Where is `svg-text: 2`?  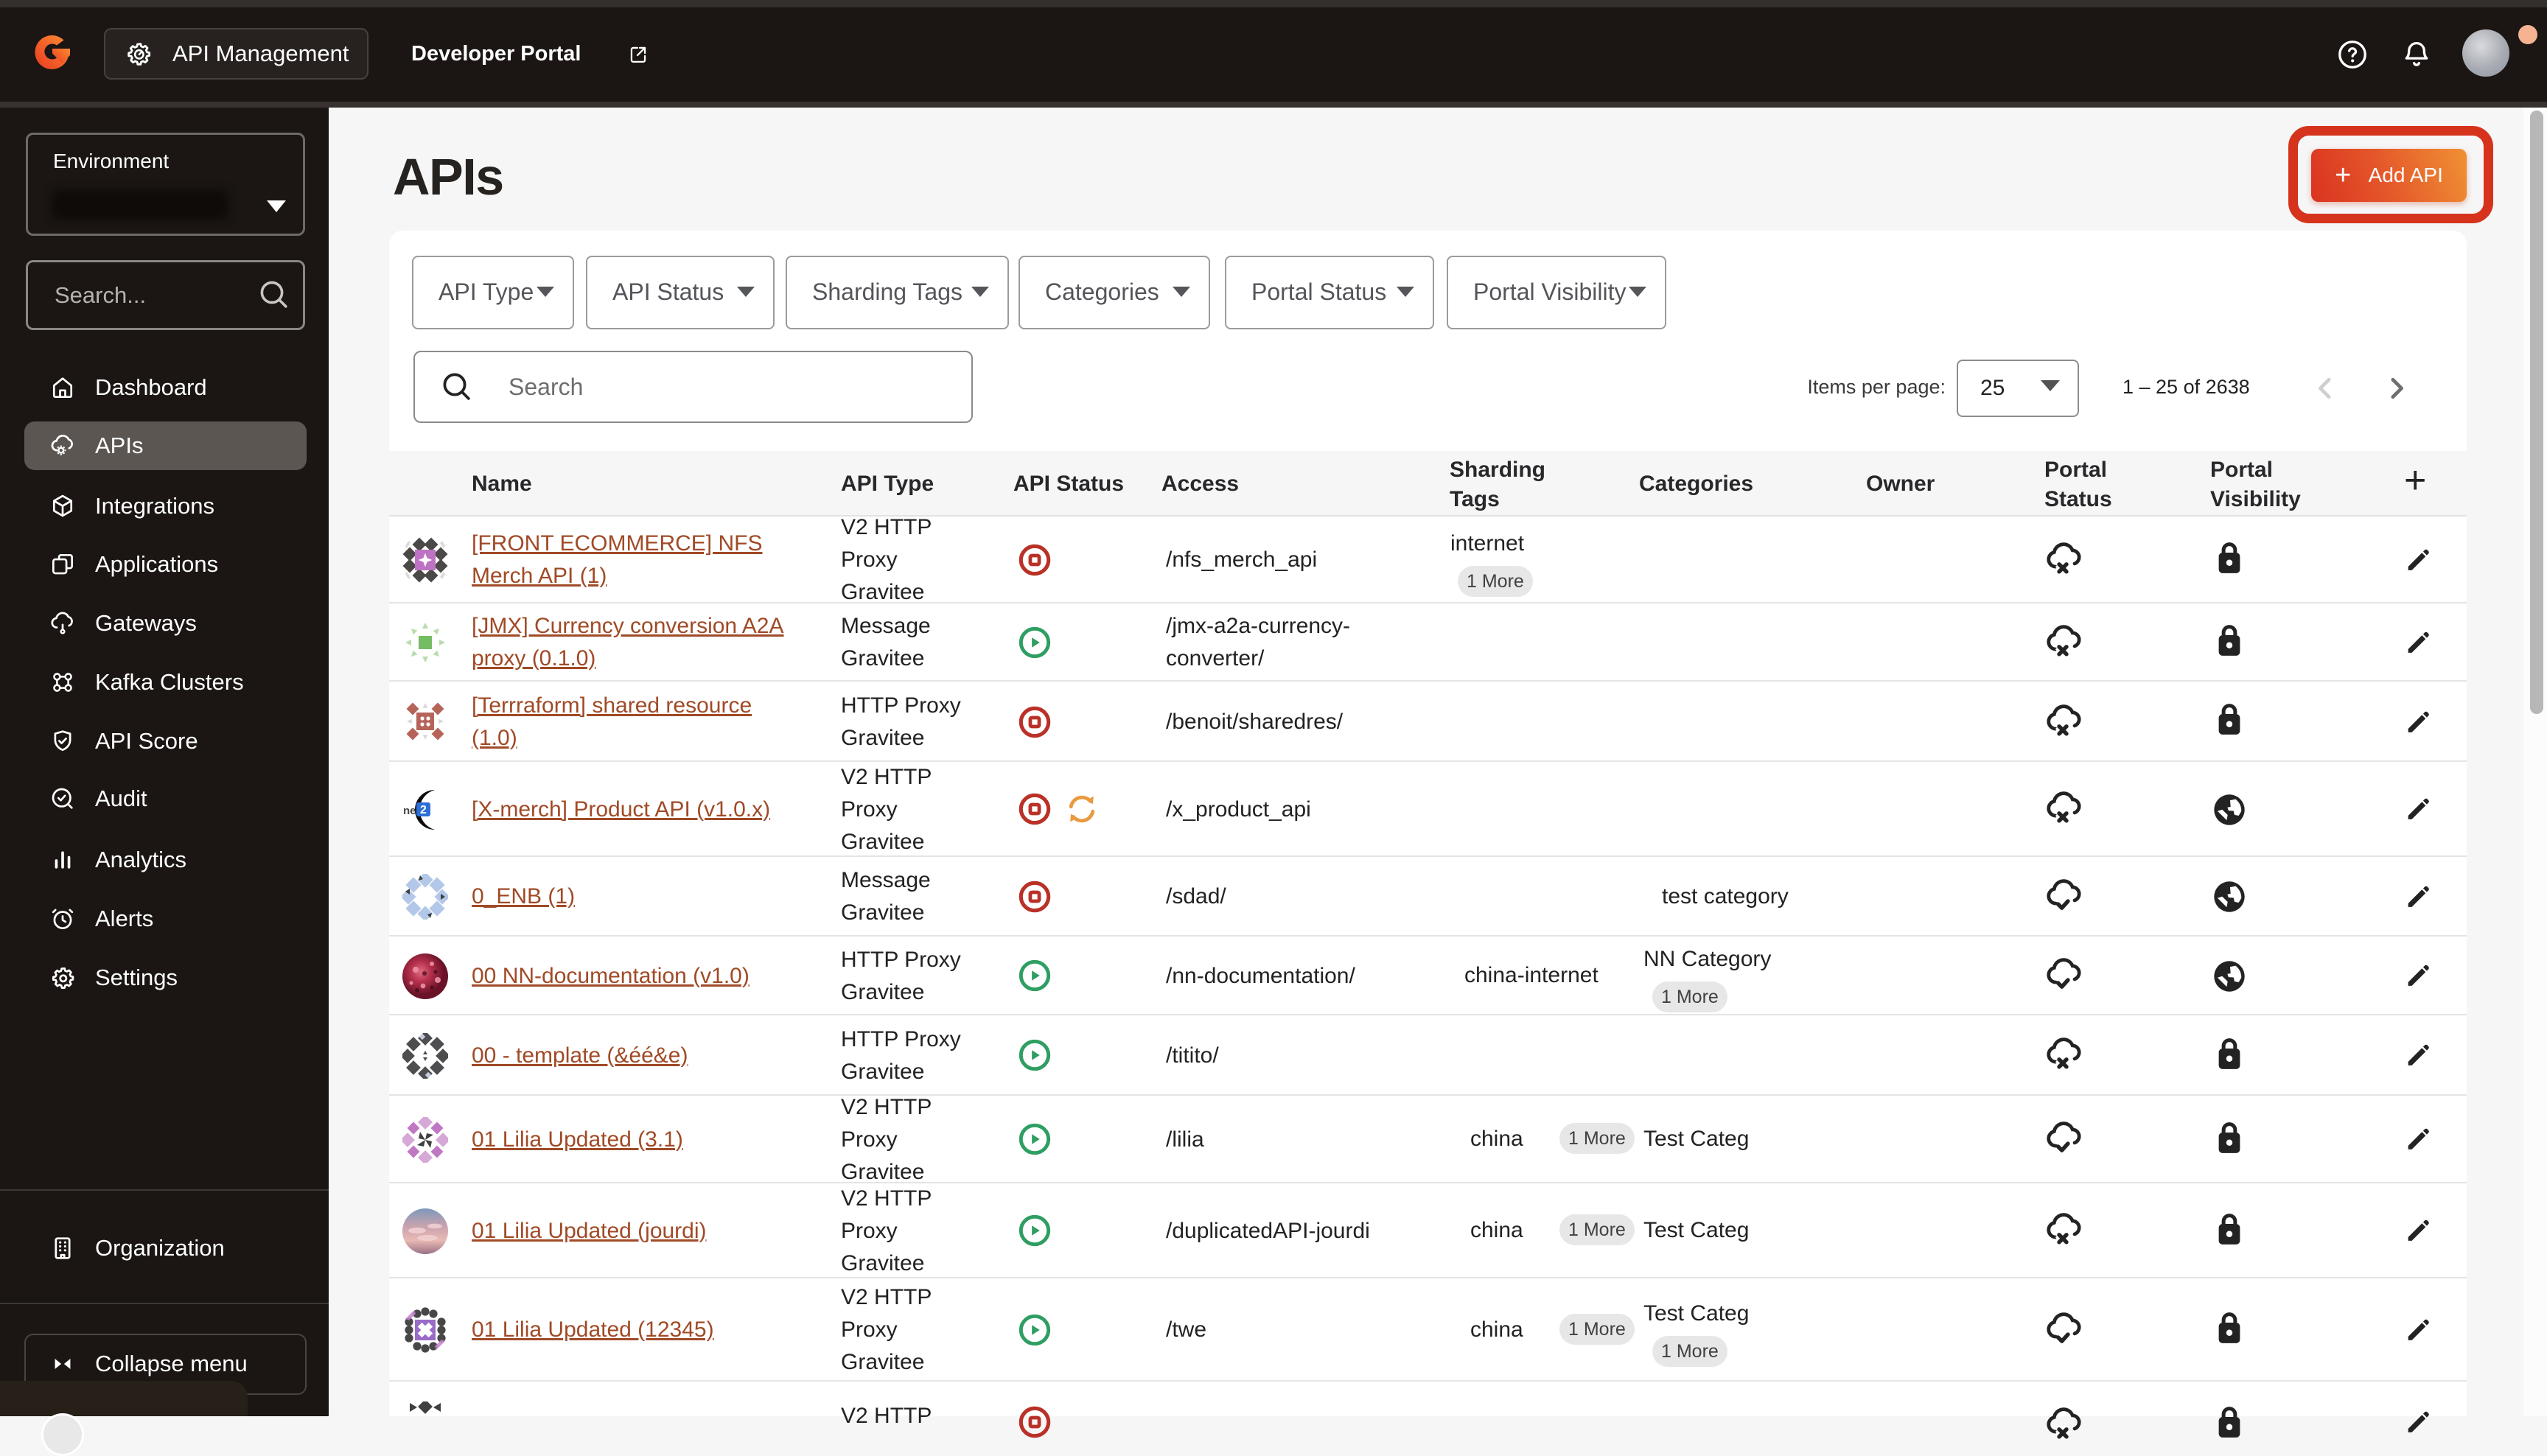 svg-text: 2 is located at coordinates (423, 810).